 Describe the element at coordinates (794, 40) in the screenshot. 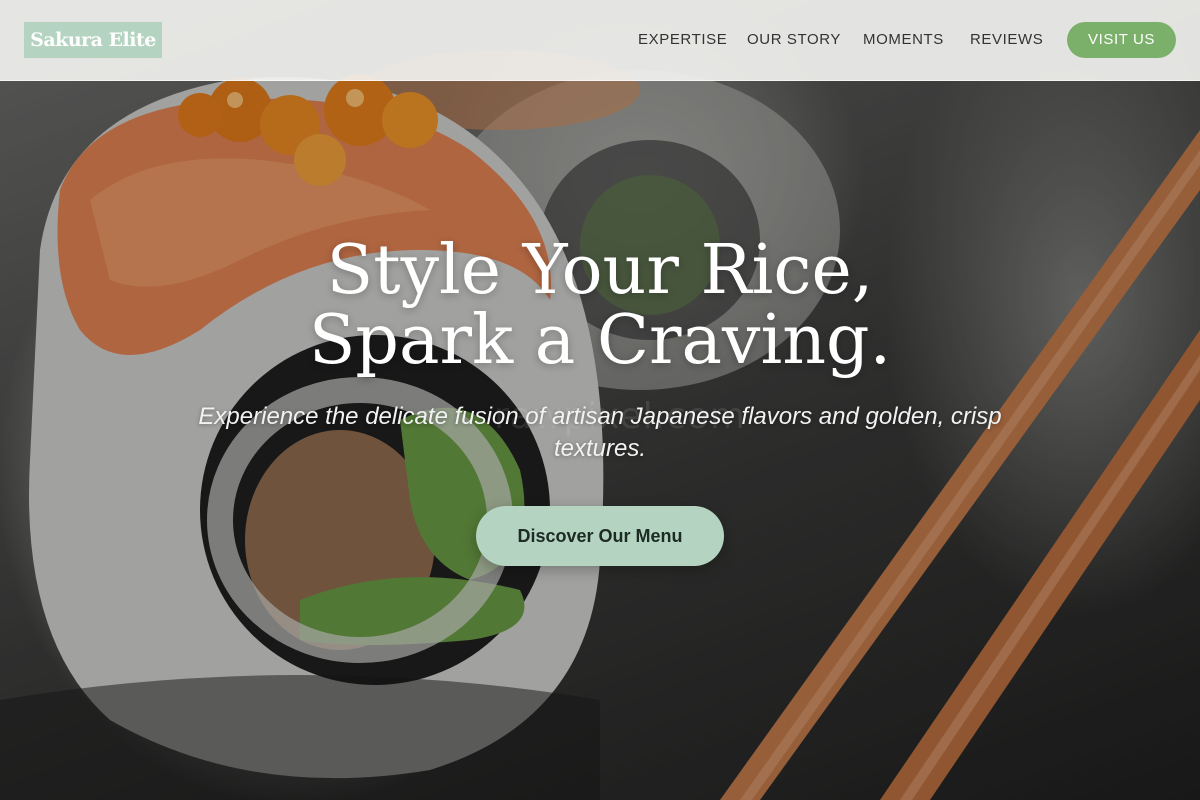

I see `nav-item-our-story: OUR STORY` at that location.